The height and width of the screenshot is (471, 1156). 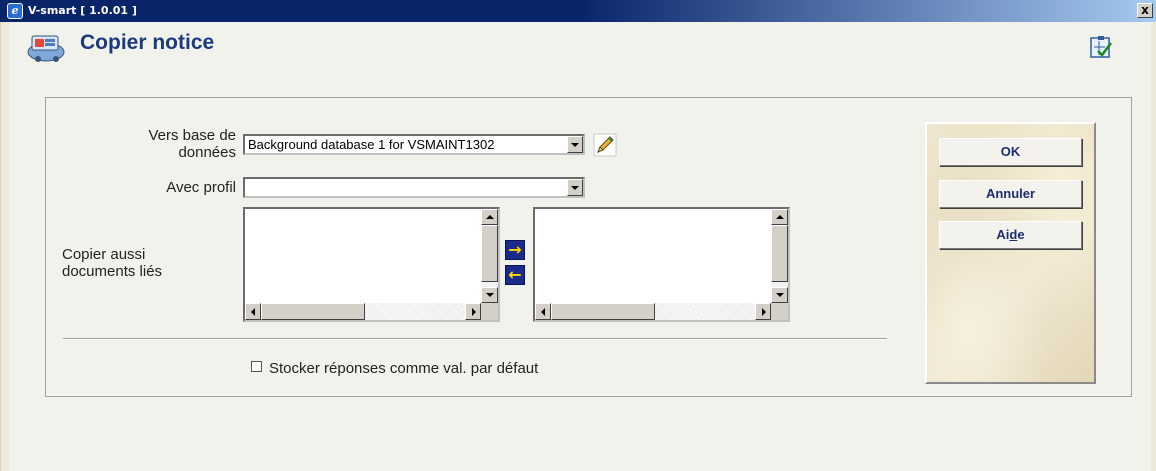 I want to click on help-button: Aide, so click(x=1010, y=235).